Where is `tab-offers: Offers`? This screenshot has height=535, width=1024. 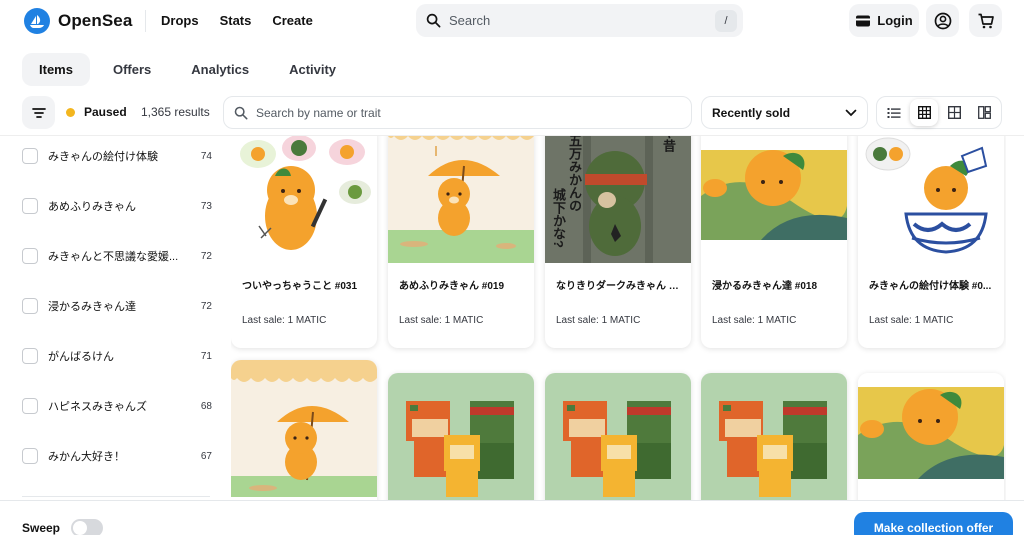
tab-offers: Offers is located at coordinates (132, 69).